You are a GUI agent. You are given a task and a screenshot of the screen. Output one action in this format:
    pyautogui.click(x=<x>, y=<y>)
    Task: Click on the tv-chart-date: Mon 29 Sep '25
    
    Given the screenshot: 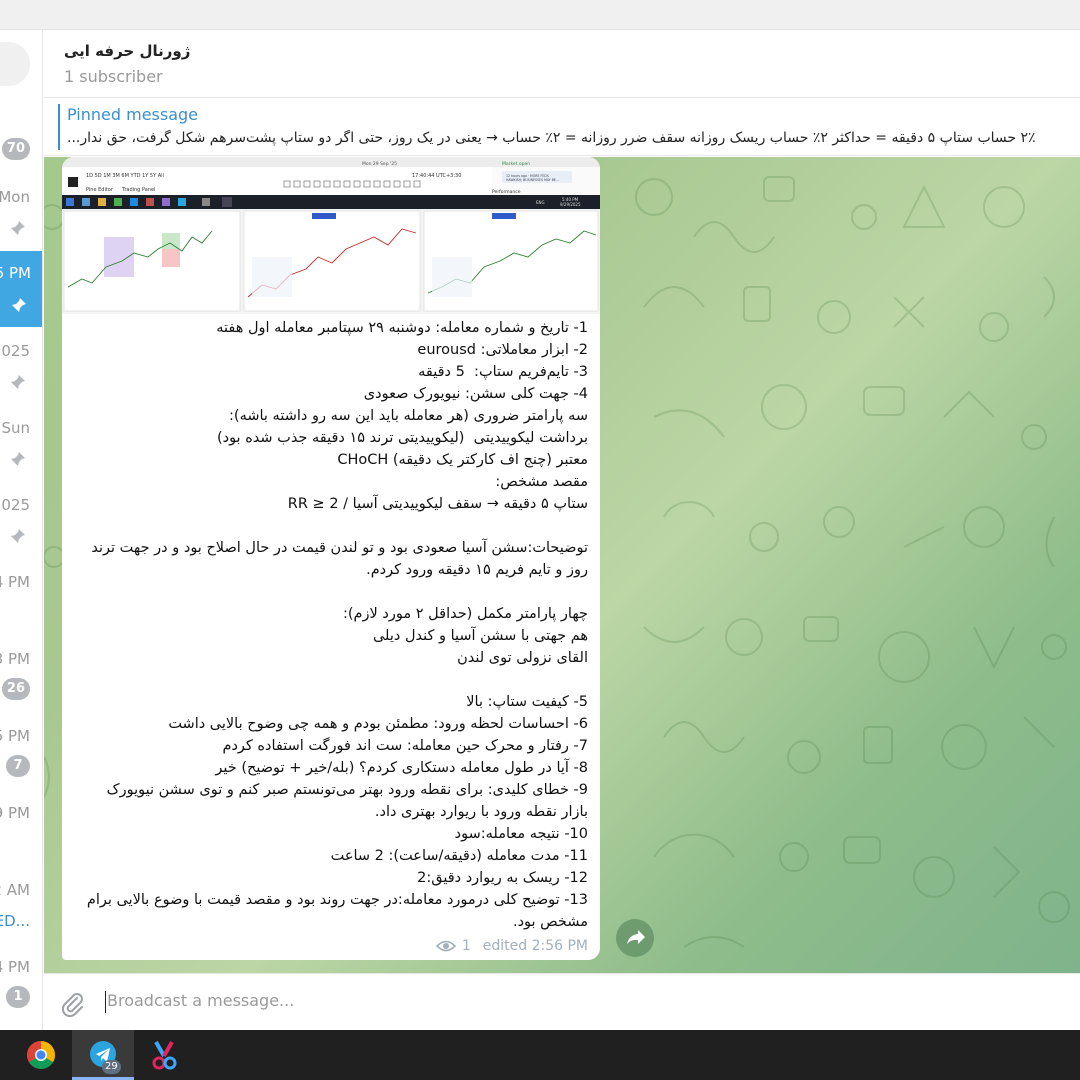 What is the action you would take?
    pyautogui.click(x=379, y=164)
    